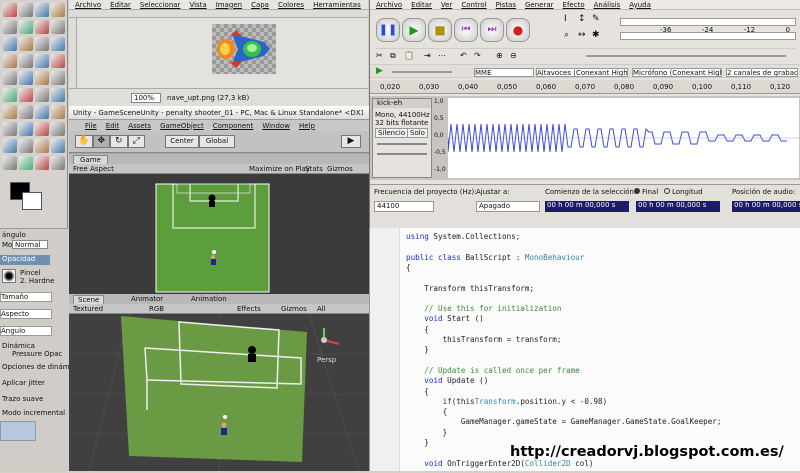 This screenshot has width=800, height=473. What do you see at coordinates (499, 55) in the screenshot?
I see `zoom-in-icon: ⊕` at bounding box center [499, 55].